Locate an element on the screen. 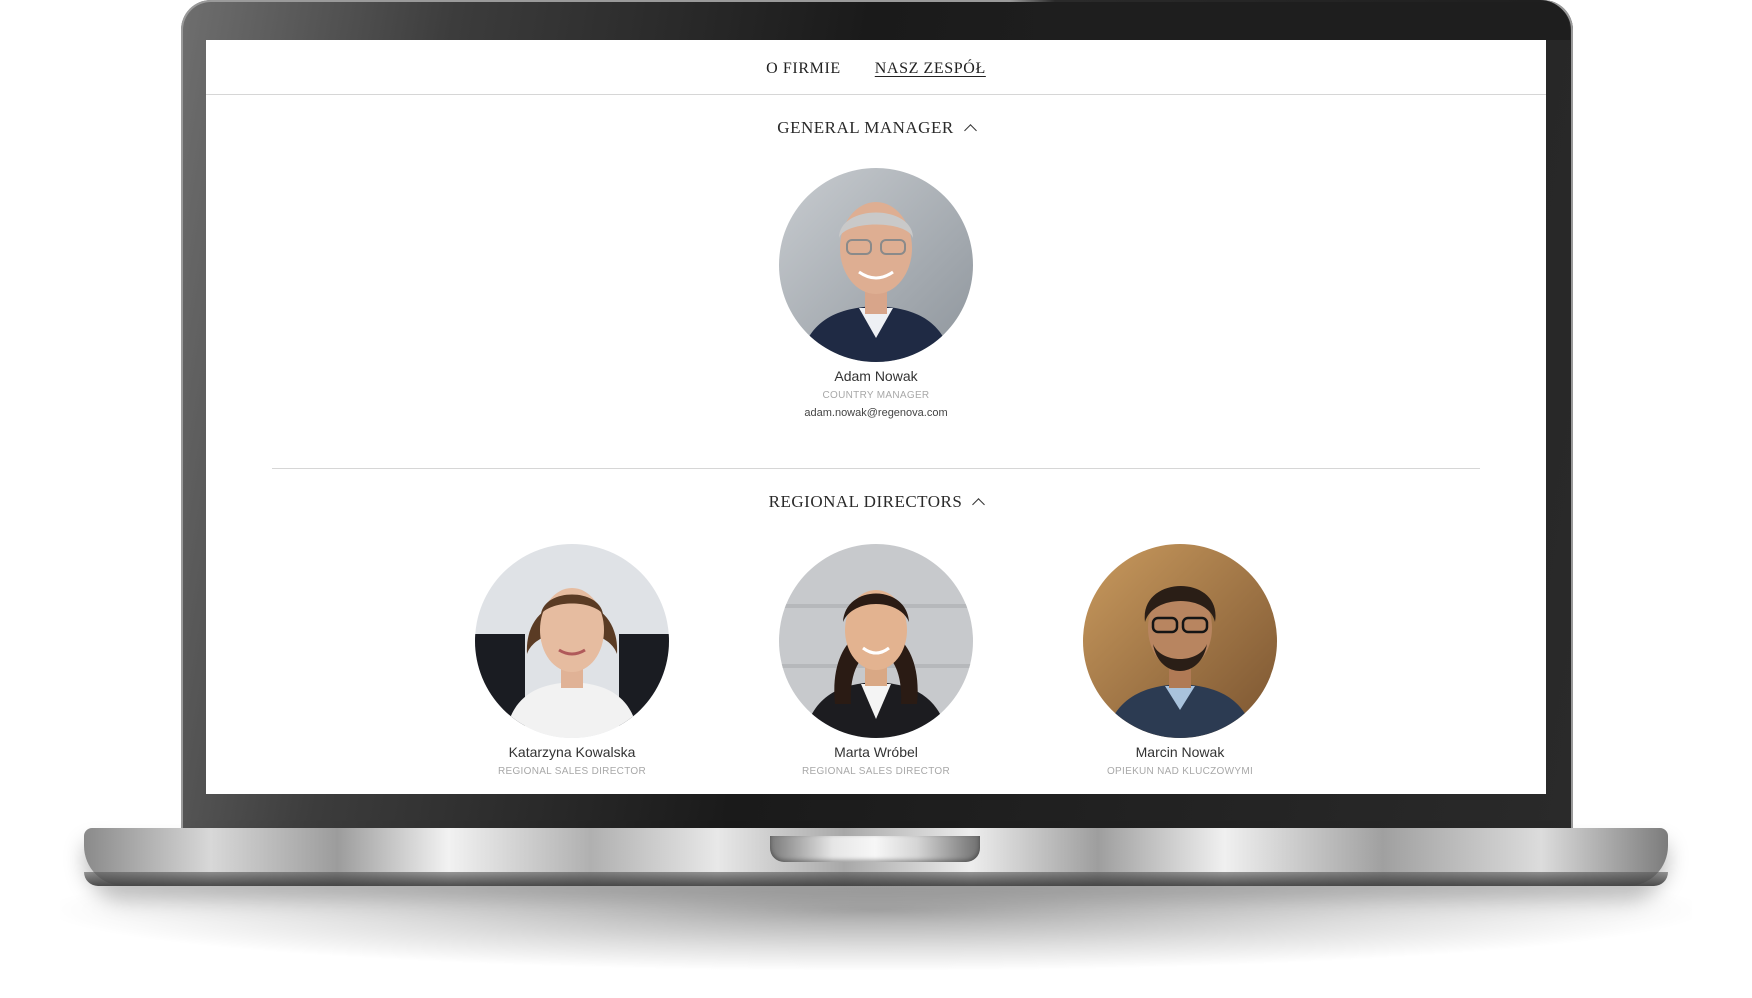  member-name: Marcin Nowak is located at coordinates (1180, 752).